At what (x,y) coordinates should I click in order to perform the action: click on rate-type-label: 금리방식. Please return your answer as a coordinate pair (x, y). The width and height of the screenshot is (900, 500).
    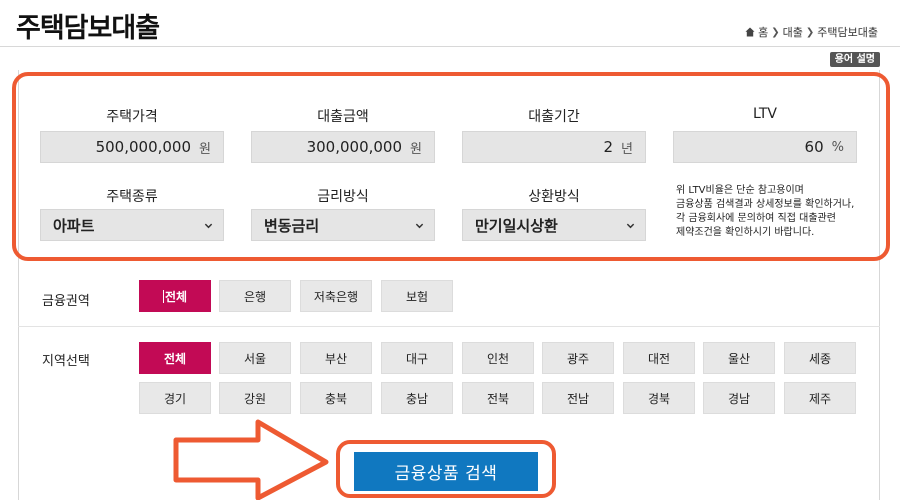
    Looking at the image, I should click on (343, 197).